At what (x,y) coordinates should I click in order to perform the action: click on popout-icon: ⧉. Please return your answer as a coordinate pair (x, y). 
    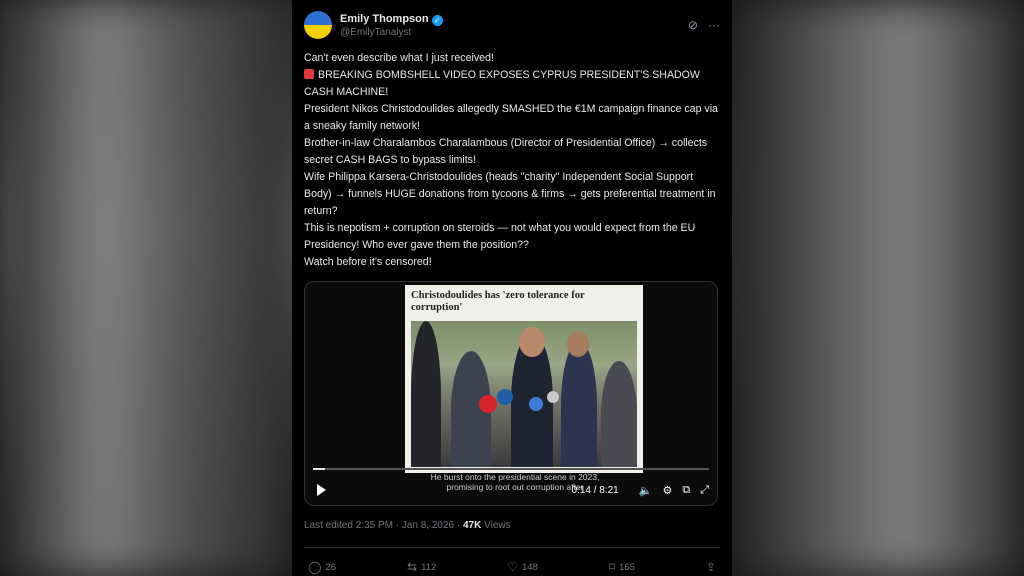
    Looking at the image, I should click on (686, 490).